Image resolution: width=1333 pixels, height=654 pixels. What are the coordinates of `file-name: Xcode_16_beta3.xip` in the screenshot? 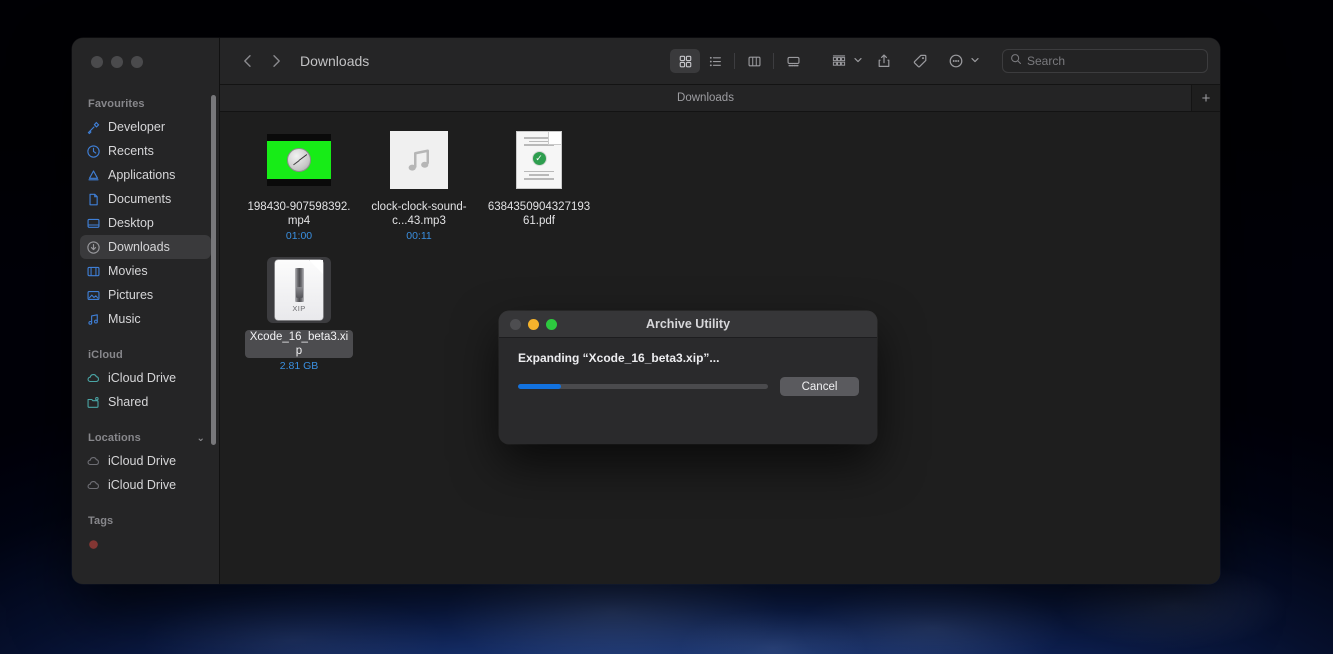 It's located at (299, 344).